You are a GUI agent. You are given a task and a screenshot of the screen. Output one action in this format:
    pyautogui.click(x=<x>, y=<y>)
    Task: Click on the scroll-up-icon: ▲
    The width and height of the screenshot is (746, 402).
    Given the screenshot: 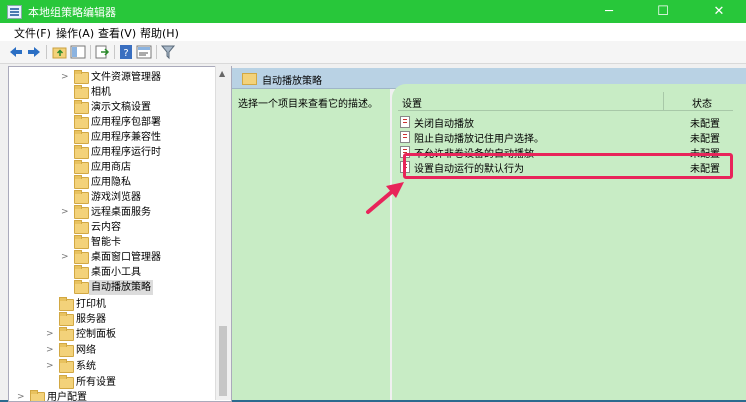 What is the action you would take?
    pyautogui.click(x=222, y=73)
    